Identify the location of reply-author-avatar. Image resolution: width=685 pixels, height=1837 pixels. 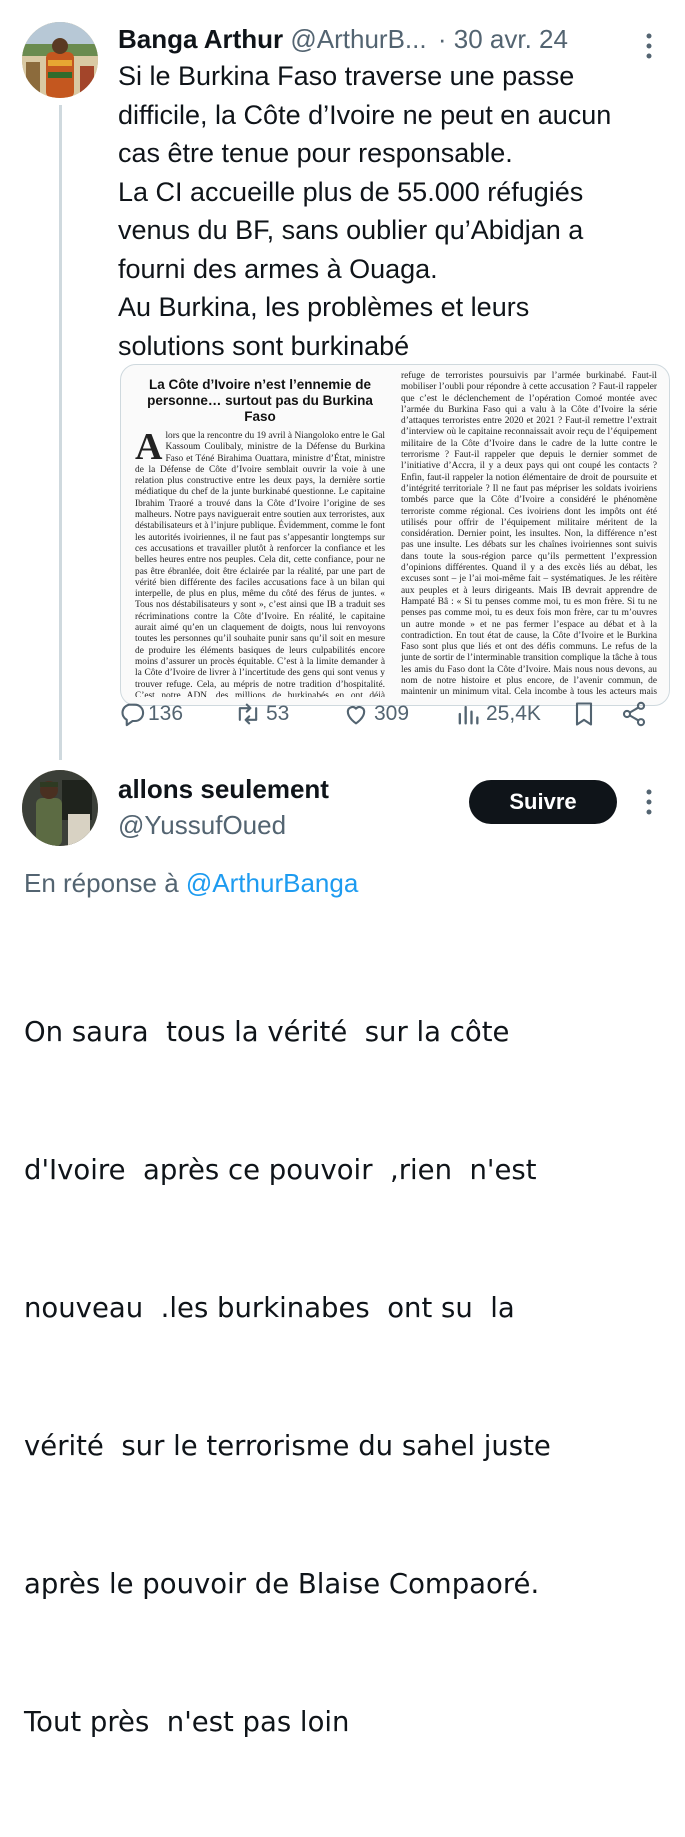
(60, 808).